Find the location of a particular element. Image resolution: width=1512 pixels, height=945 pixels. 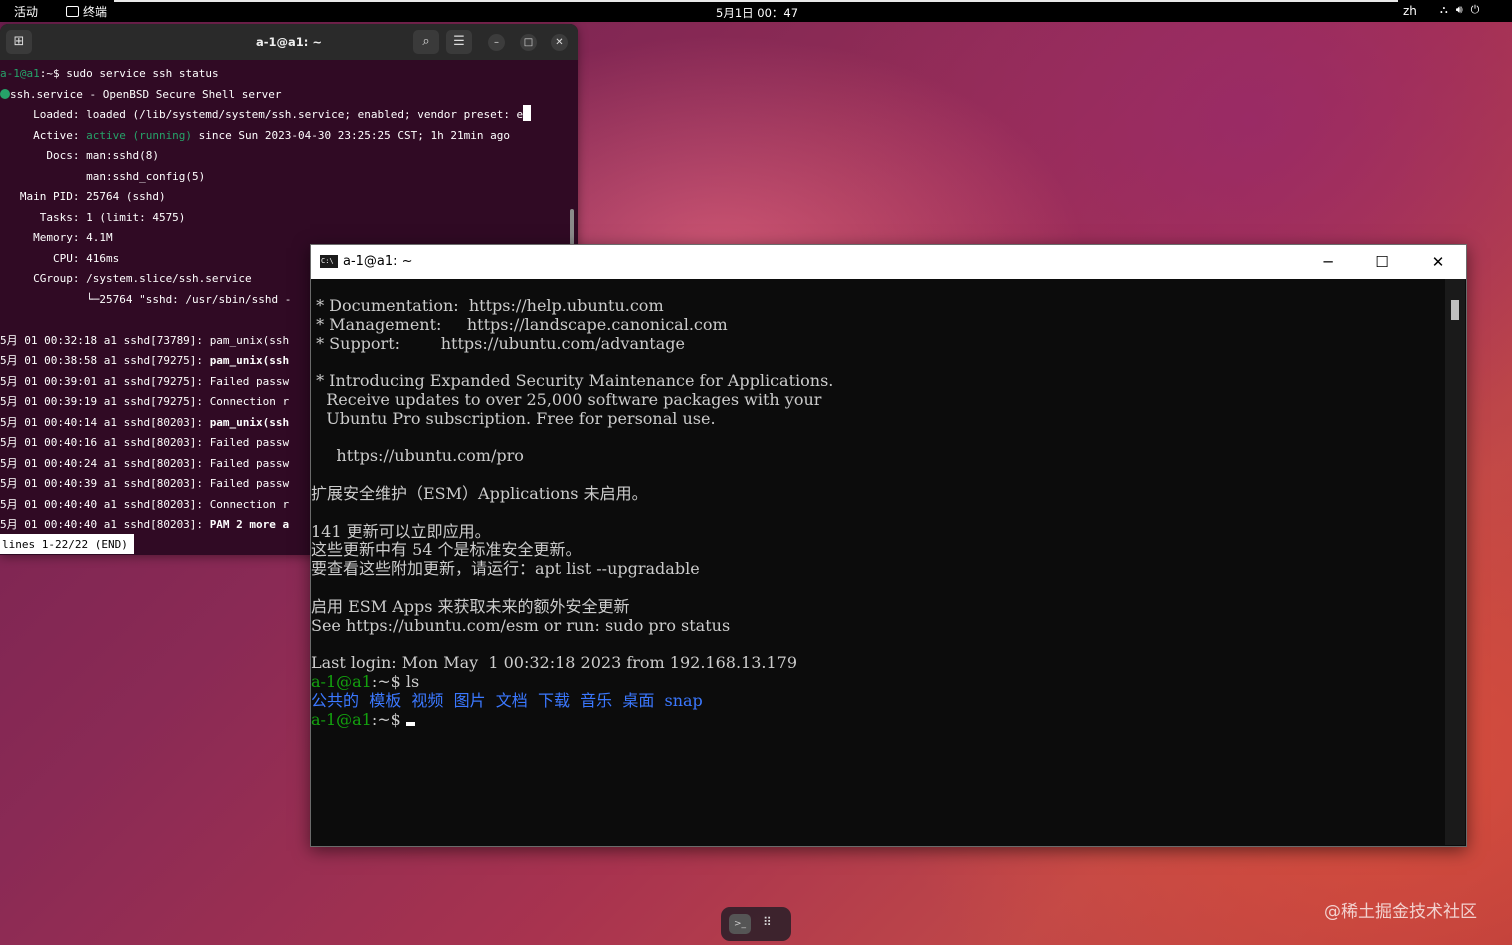

log-prefix: 5月 01 00:38:58 a1 sshd[79275]: is located at coordinates (105, 360).